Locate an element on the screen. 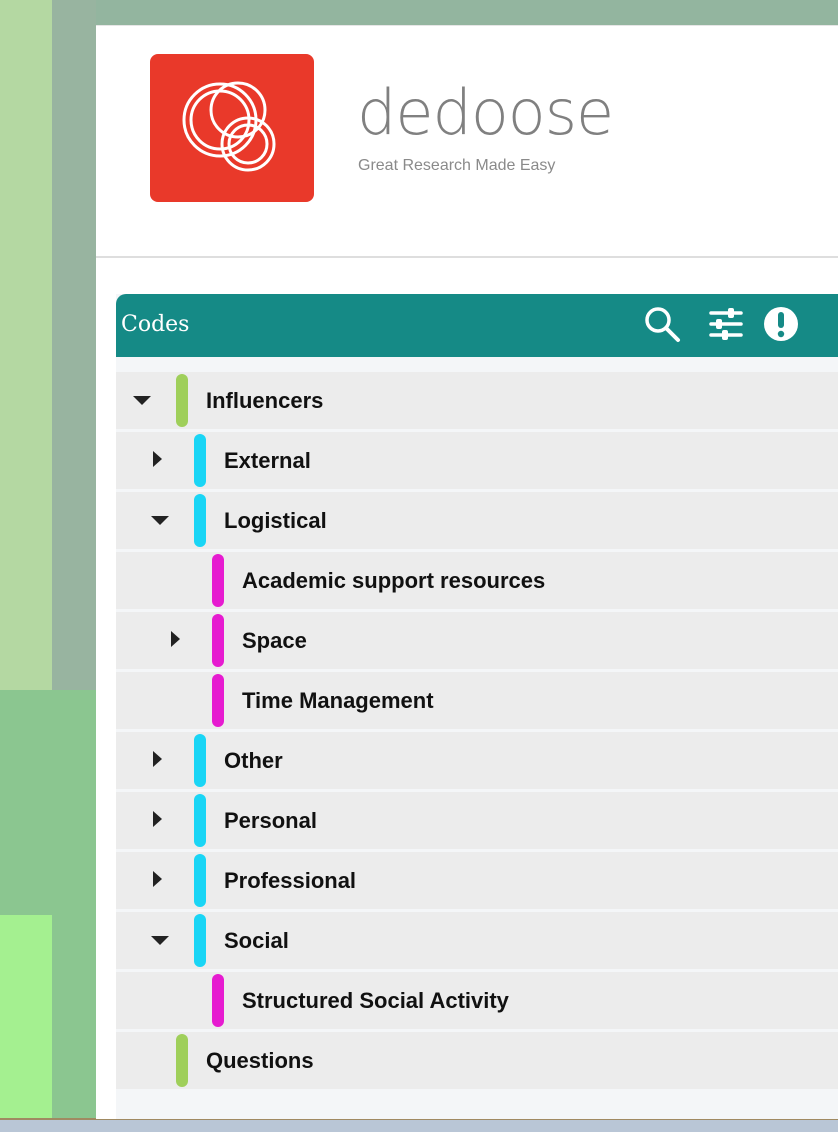 This screenshot has width=838, height=1132. code-label: Logistical is located at coordinates (275, 520).